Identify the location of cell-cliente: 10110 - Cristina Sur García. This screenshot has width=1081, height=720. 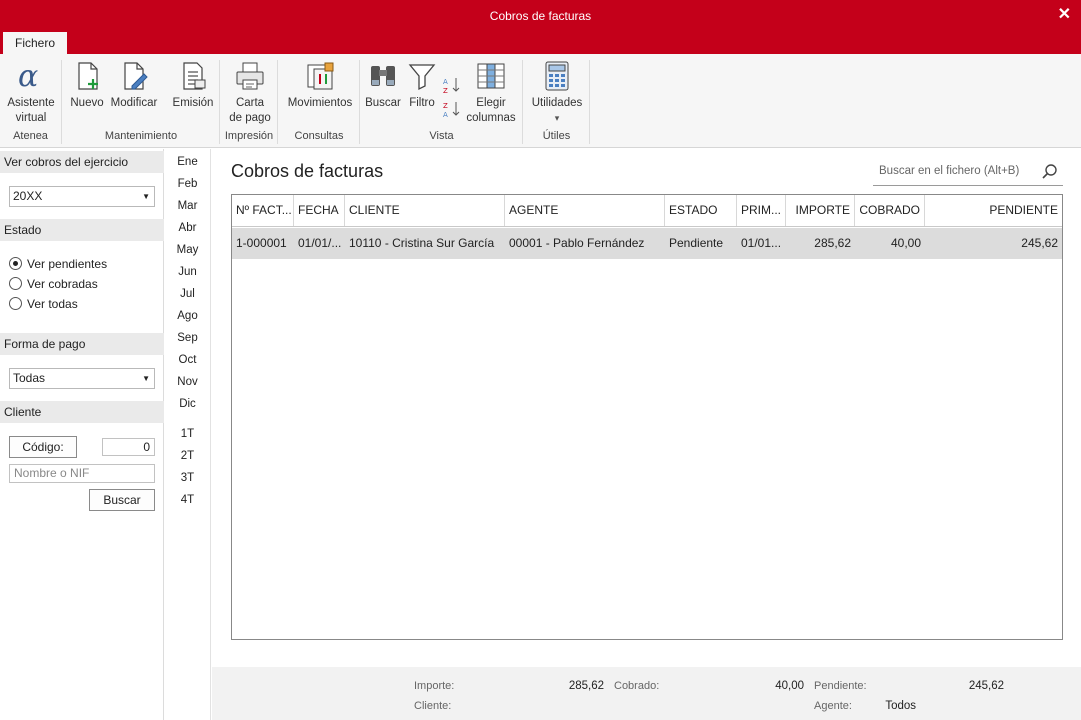
(422, 243).